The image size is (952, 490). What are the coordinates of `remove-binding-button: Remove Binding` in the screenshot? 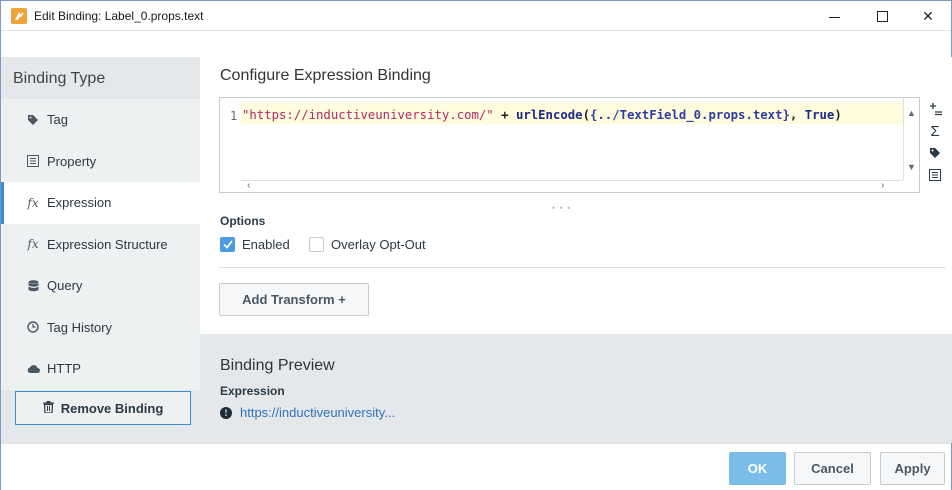 It's located at (103, 408).